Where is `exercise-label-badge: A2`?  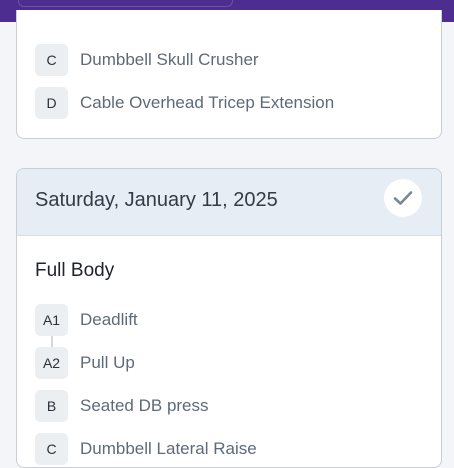
exercise-label-badge: A2 is located at coordinates (51, 363).